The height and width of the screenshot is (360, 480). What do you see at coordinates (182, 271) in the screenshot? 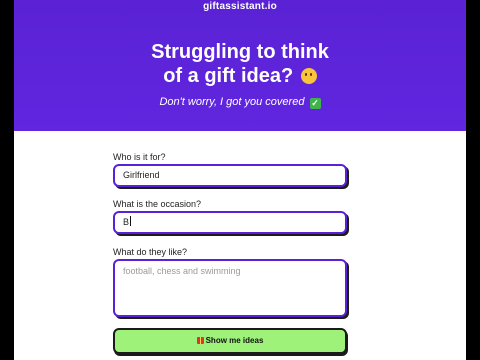
I see `likes-placeholder: football, chess and swimming` at bounding box center [182, 271].